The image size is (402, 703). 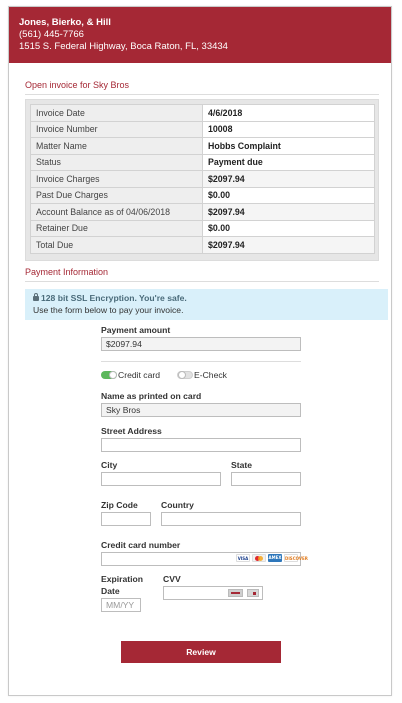 What do you see at coordinates (116, 162) in the screenshot?
I see `row-label: Status` at bounding box center [116, 162].